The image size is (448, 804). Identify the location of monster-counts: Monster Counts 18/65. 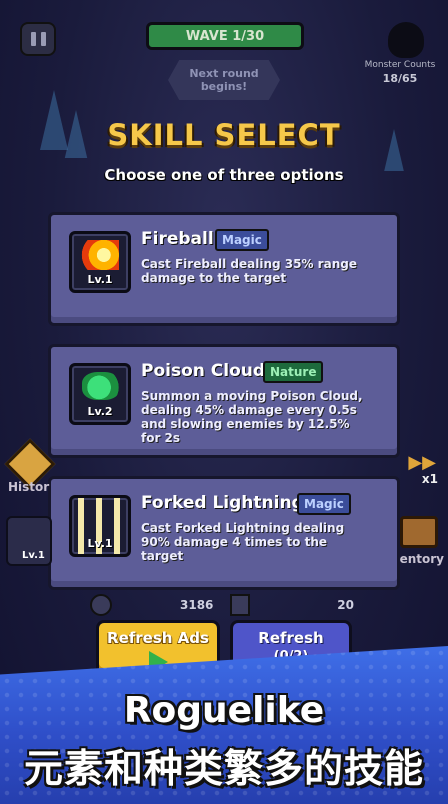
(400, 72).